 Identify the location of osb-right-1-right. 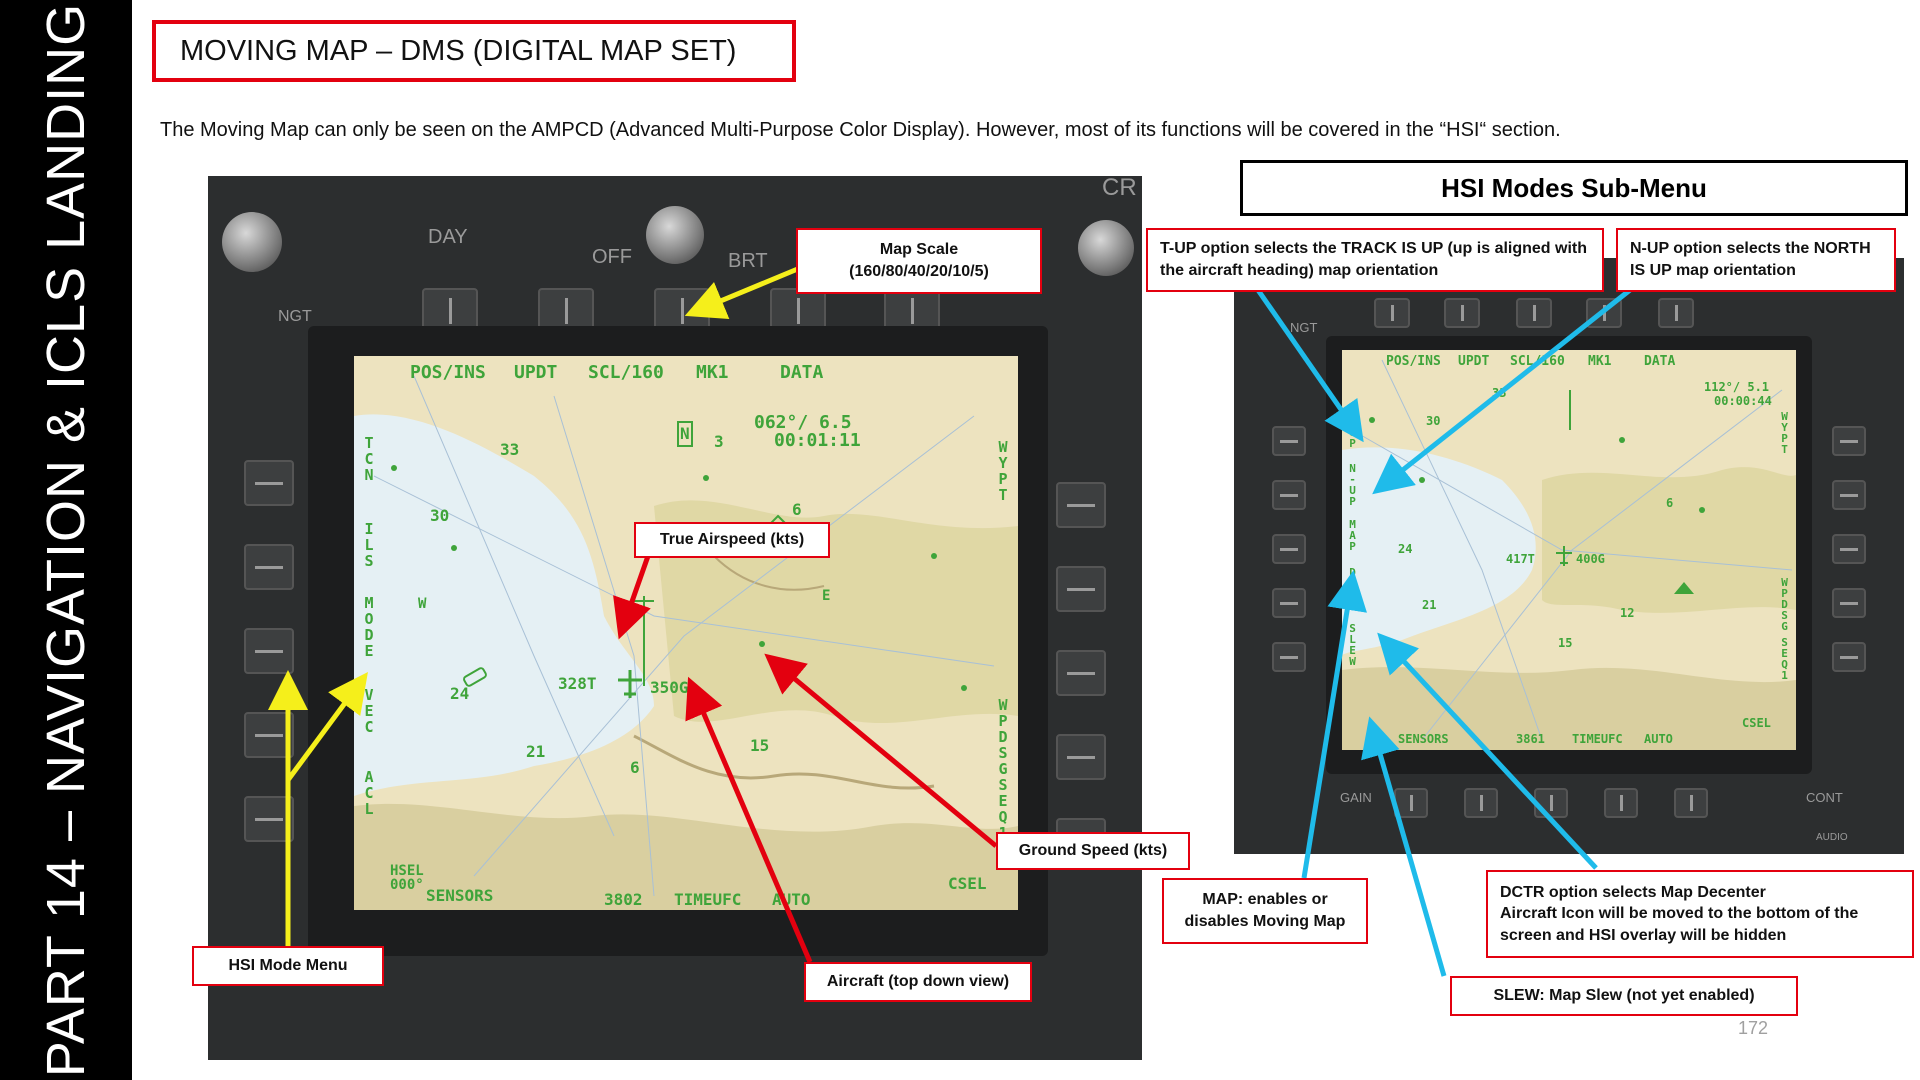
(1849, 441).